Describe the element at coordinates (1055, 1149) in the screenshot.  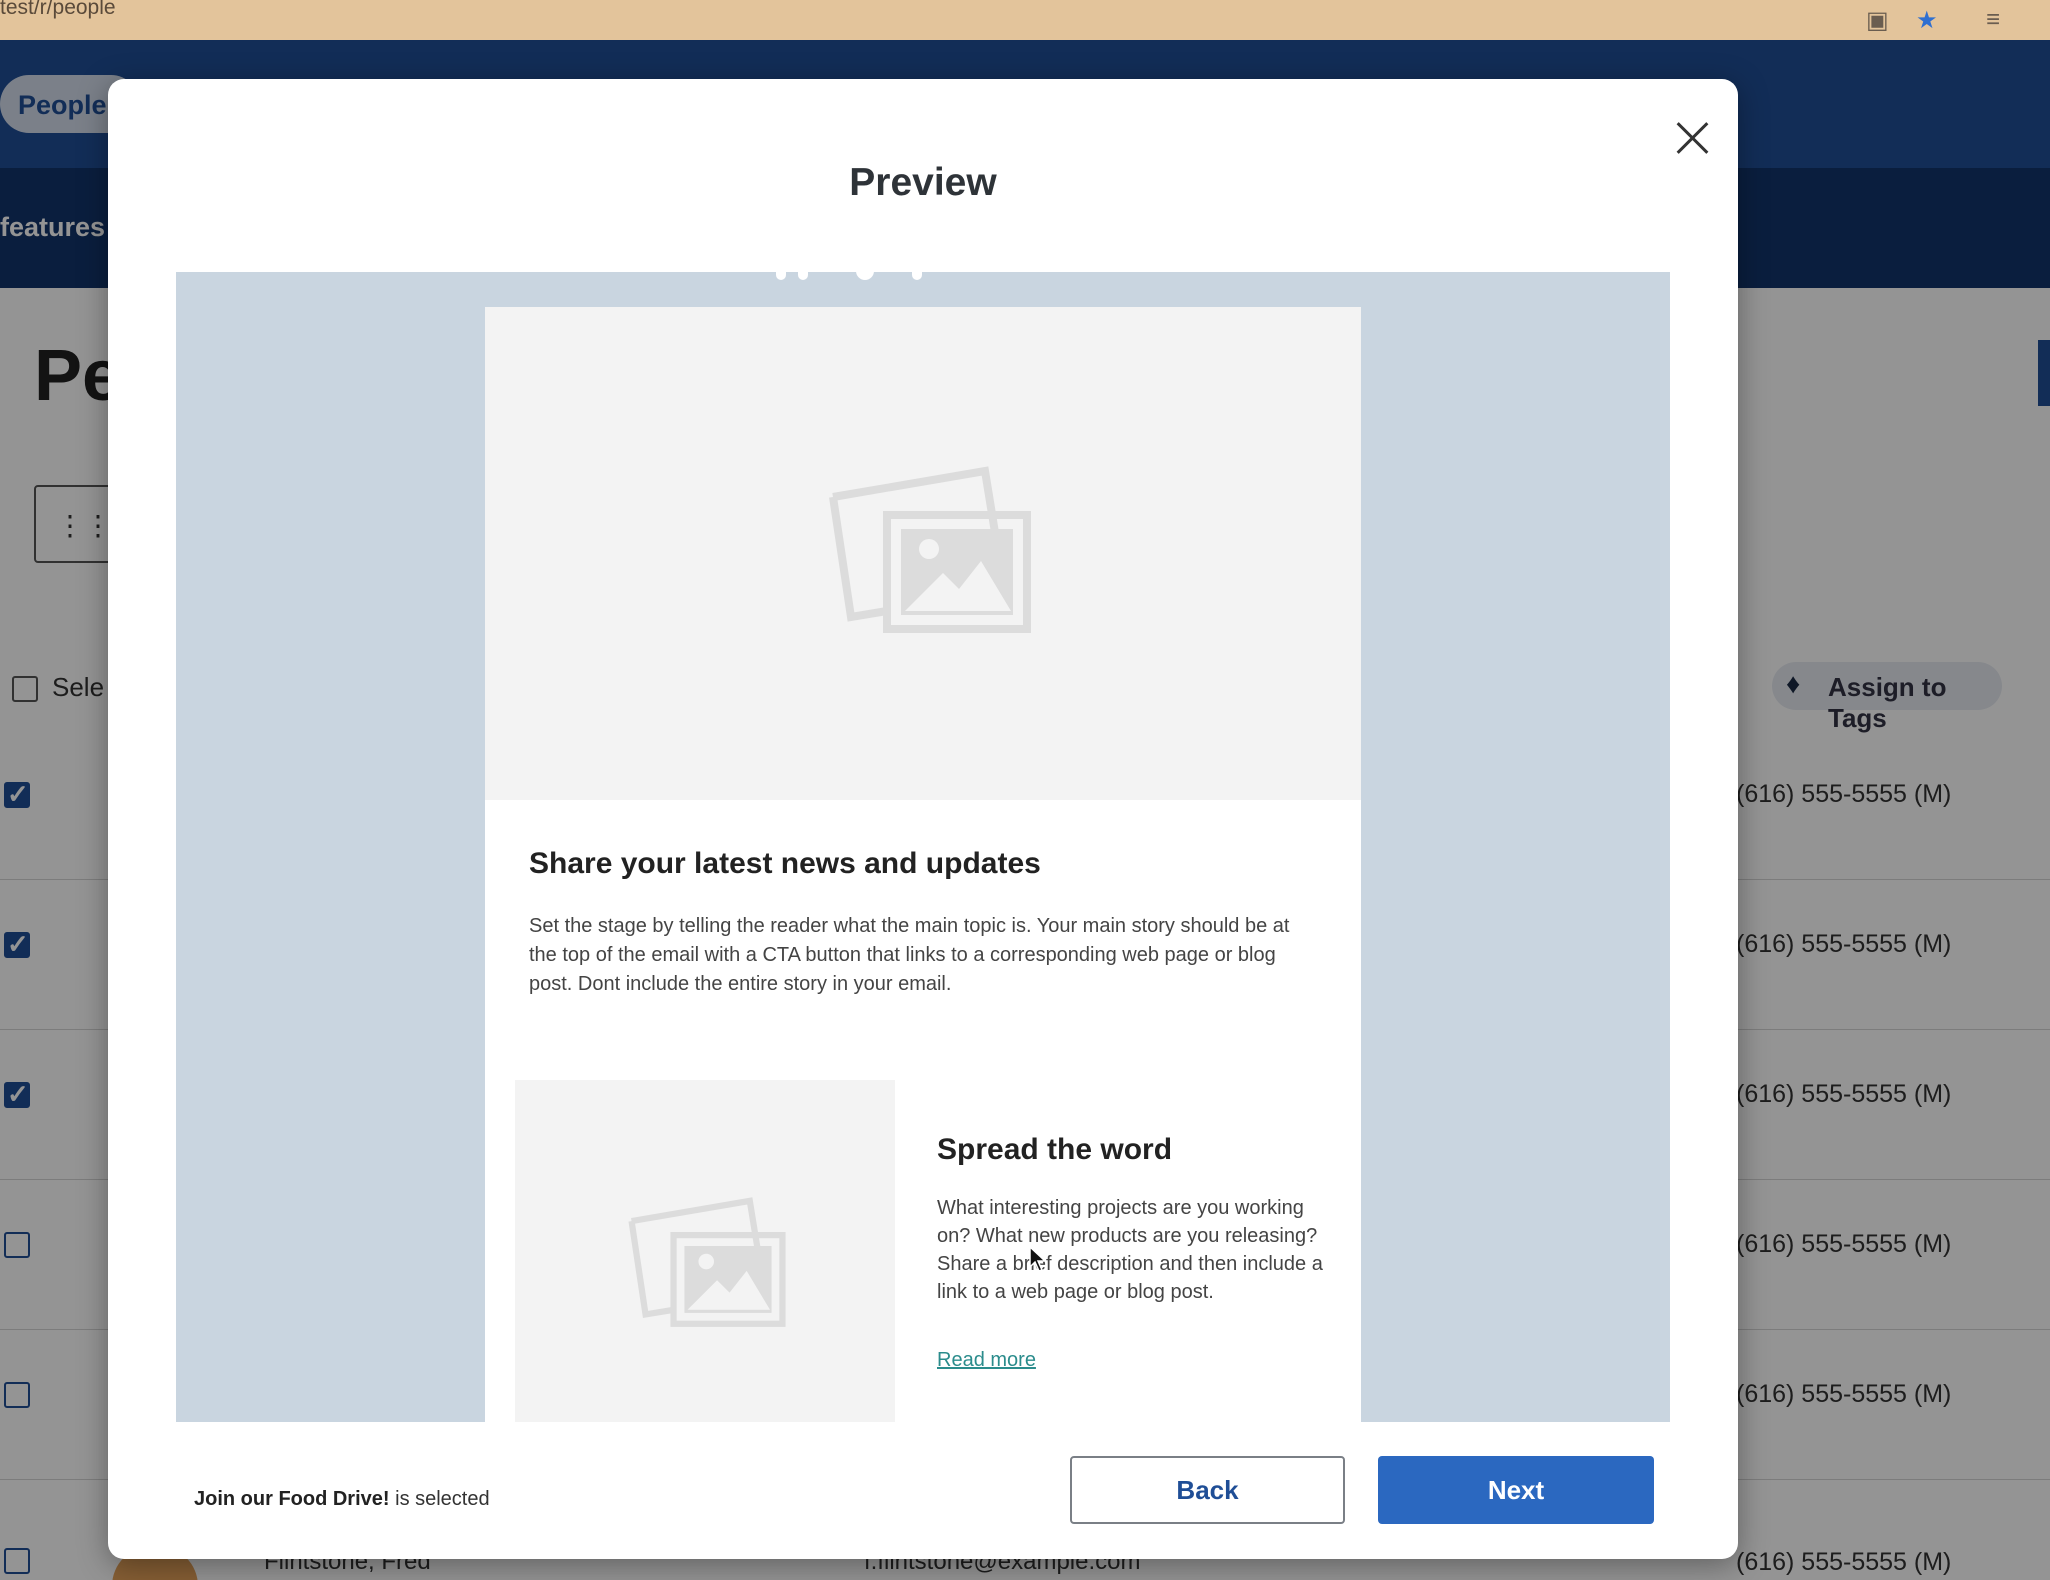
I see `email-subheading: Spread the word` at that location.